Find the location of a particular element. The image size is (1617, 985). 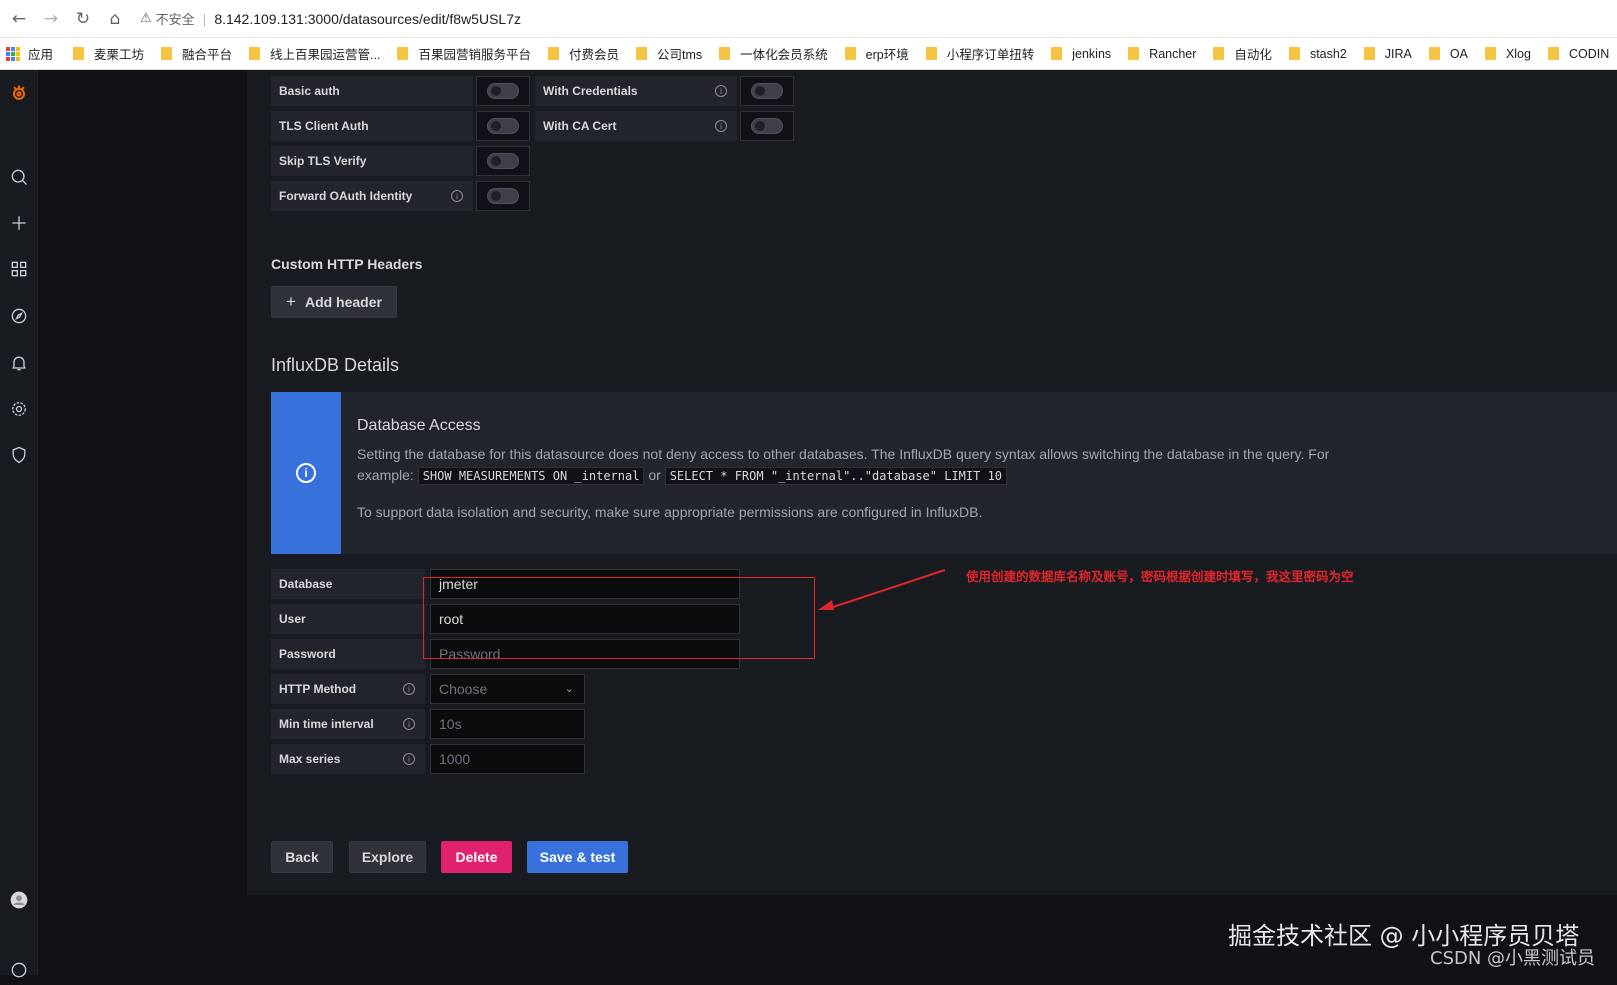

bookmark-label: CODIN is located at coordinates (1589, 53).